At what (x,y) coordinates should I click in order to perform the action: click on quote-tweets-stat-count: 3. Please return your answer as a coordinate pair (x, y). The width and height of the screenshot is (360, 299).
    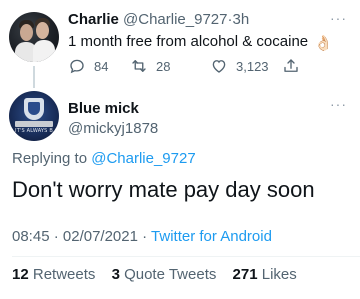
    Looking at the image, I should click on (115, 274).